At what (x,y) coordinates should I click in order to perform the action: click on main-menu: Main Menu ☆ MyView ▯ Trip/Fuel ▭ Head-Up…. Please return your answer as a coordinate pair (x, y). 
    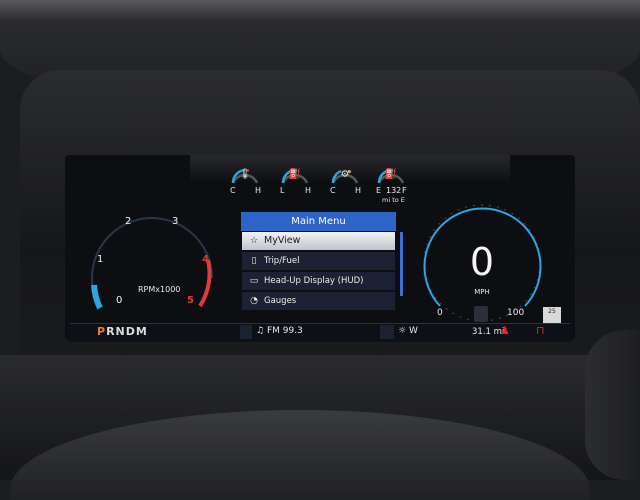
    Looking at the image, I should click on (318, 262).